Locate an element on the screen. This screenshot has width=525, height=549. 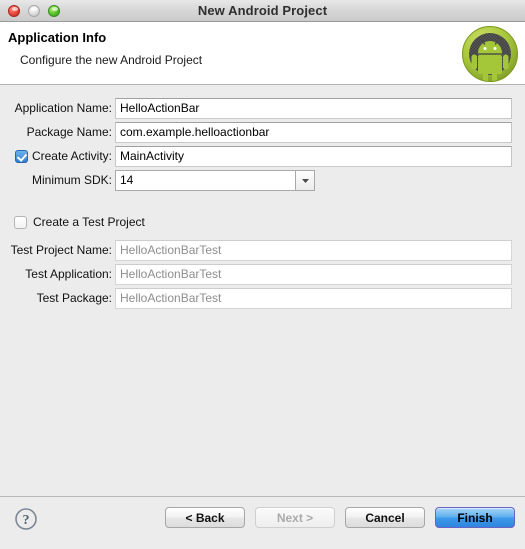
label-create-activity: Create Activity: is located at coordinates (71, 156).